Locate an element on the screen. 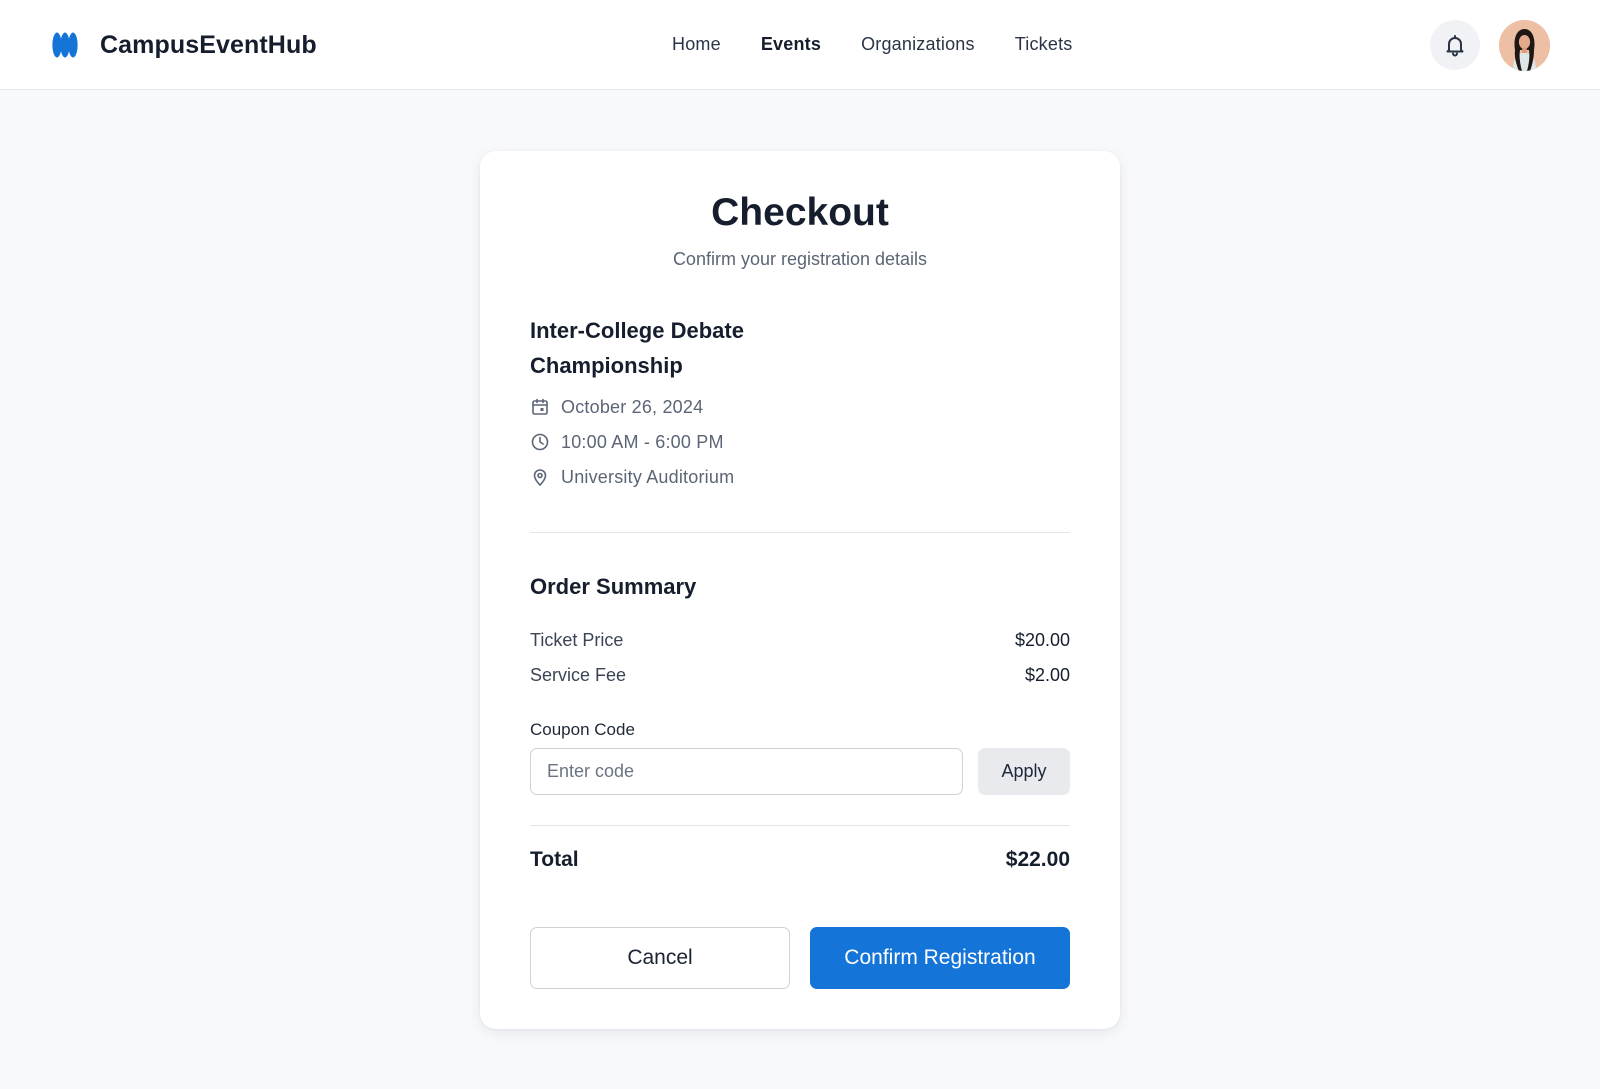 The width and height of the screenshot is (1600, 1089). cancel-button: Cancel is located at coordinates (660, 958).